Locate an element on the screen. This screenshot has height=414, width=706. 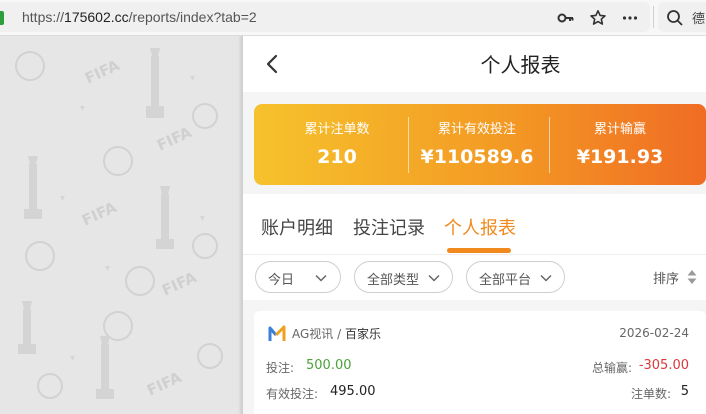
report-tabs: 账户明细 投注记录 个人报表 is located at coordinates (474, 224).